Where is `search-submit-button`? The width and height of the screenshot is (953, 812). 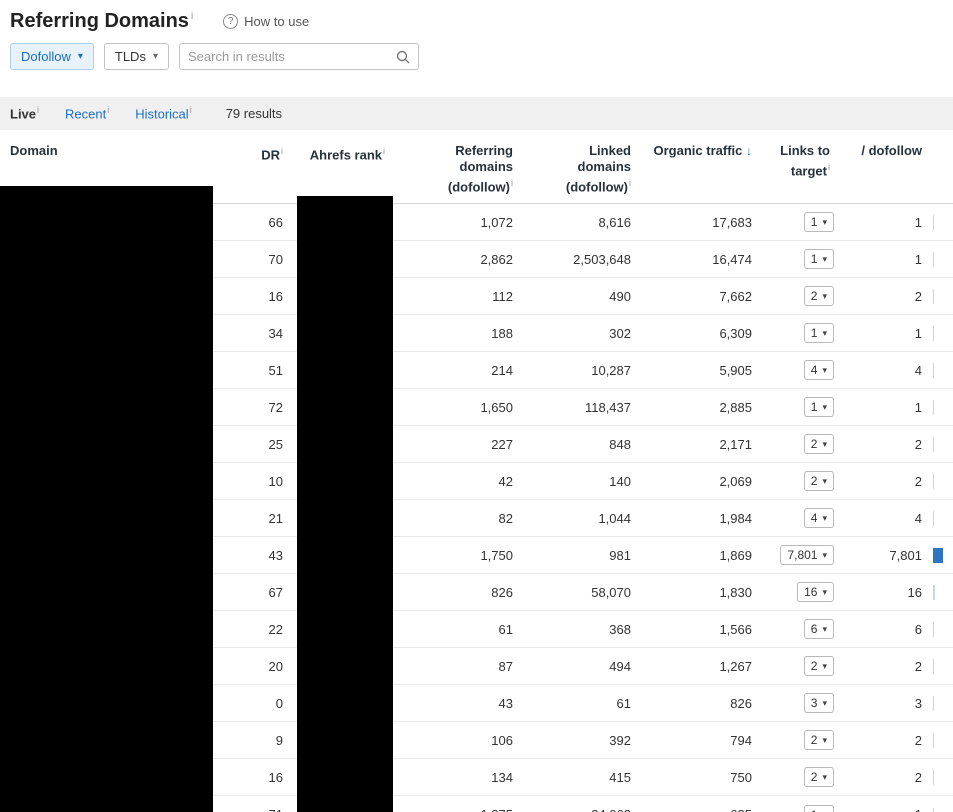
search-submit-button is located at coordinates (403, 56).